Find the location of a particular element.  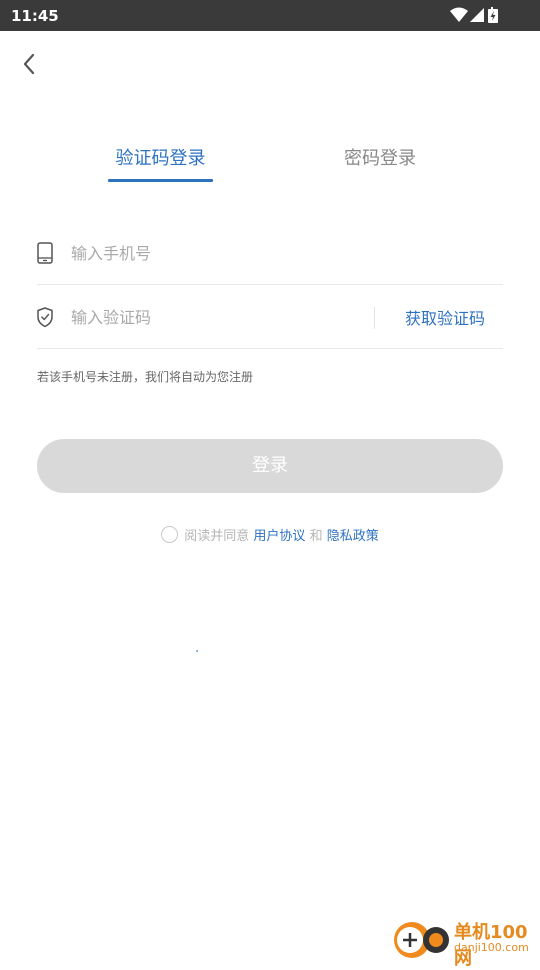

cell-signal-icon is located at coordinates (477, 15).